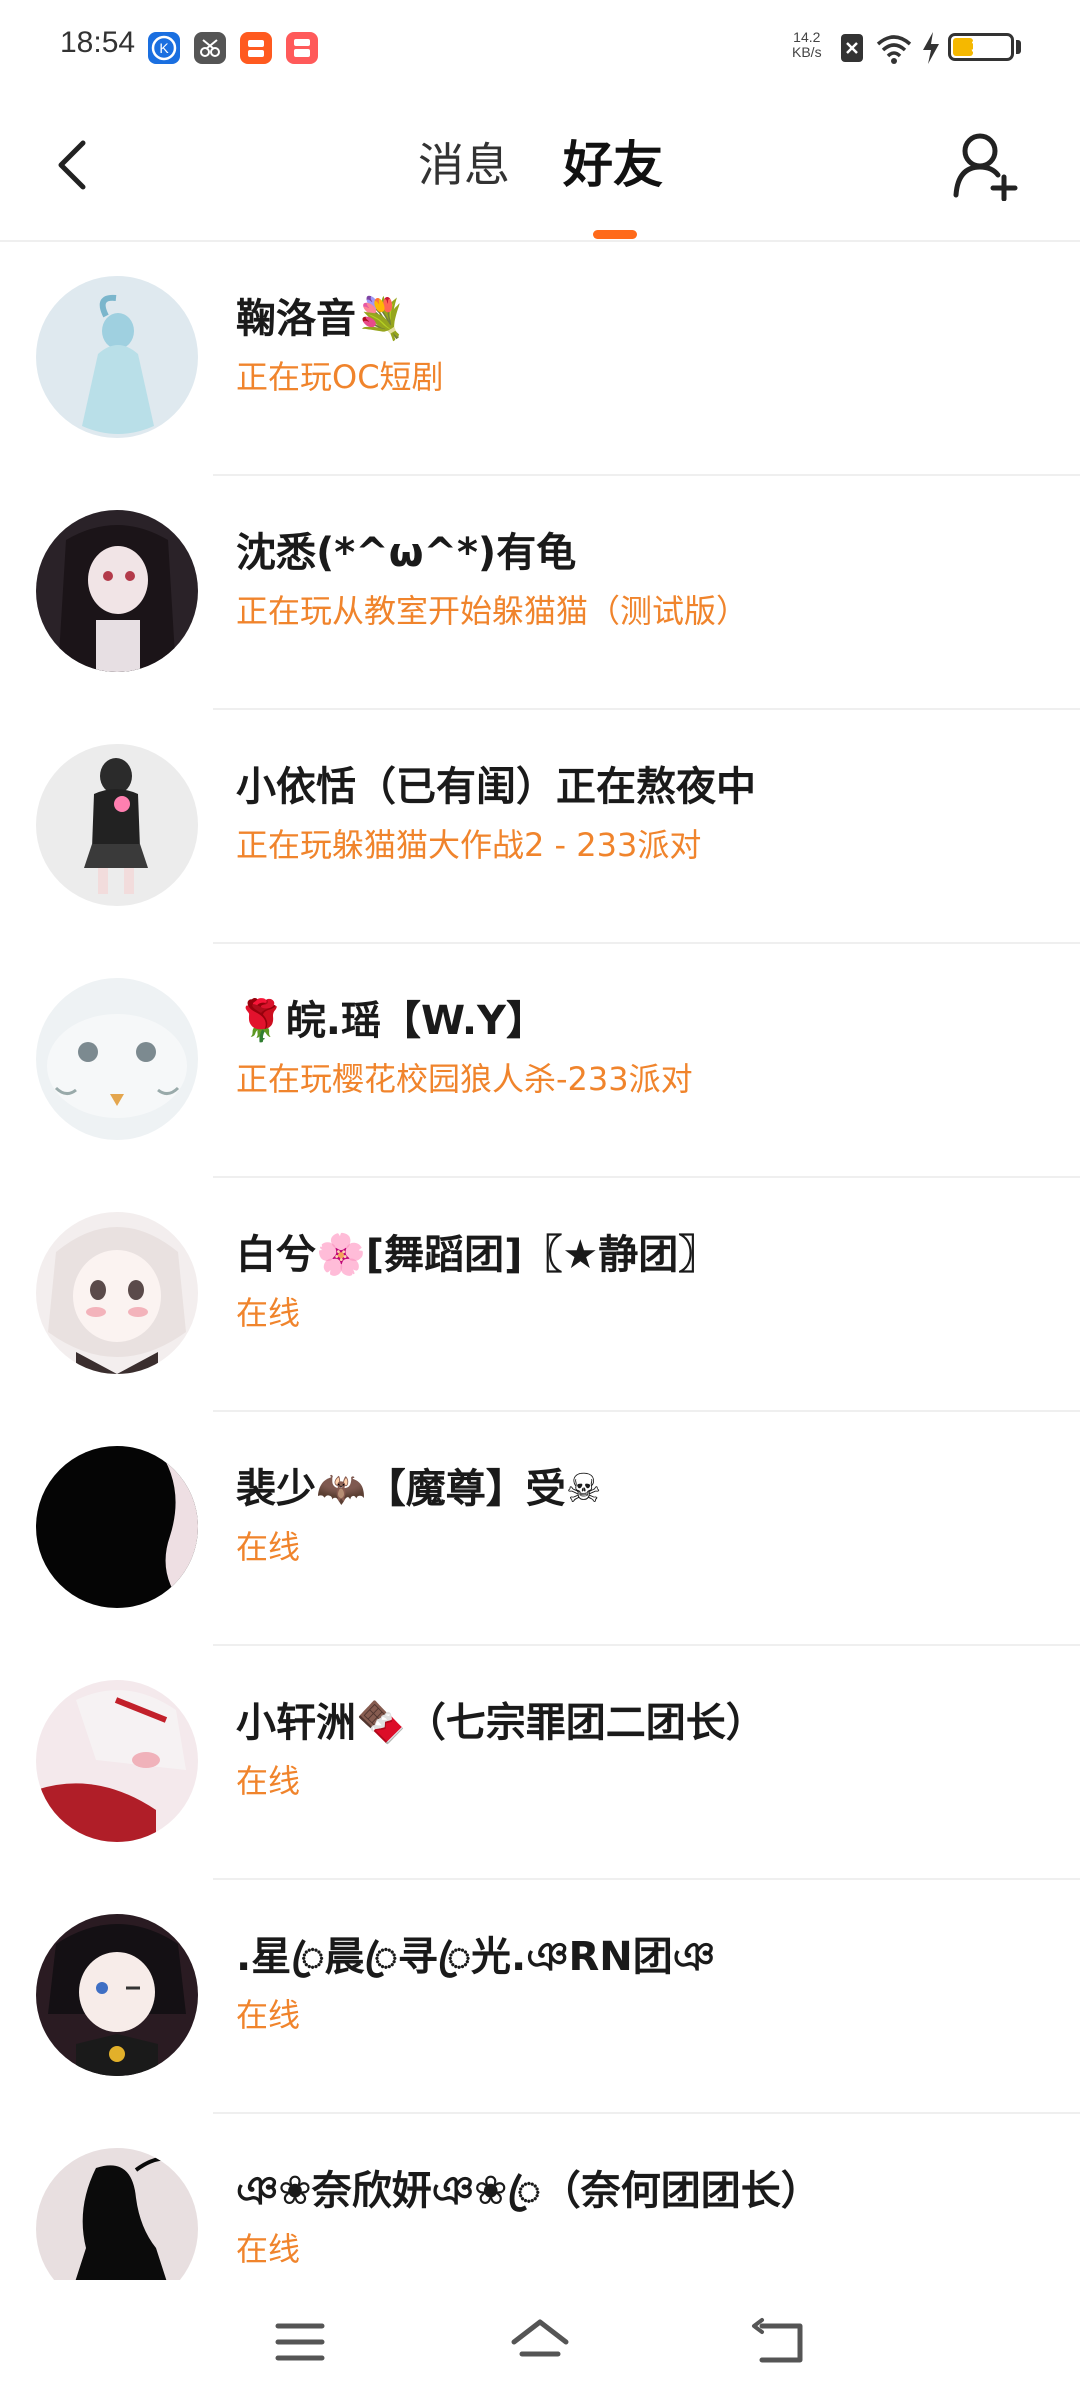 This screenshot has height=2404, width=1080. I want to click on system-nav-bar, so click(540, 2342).